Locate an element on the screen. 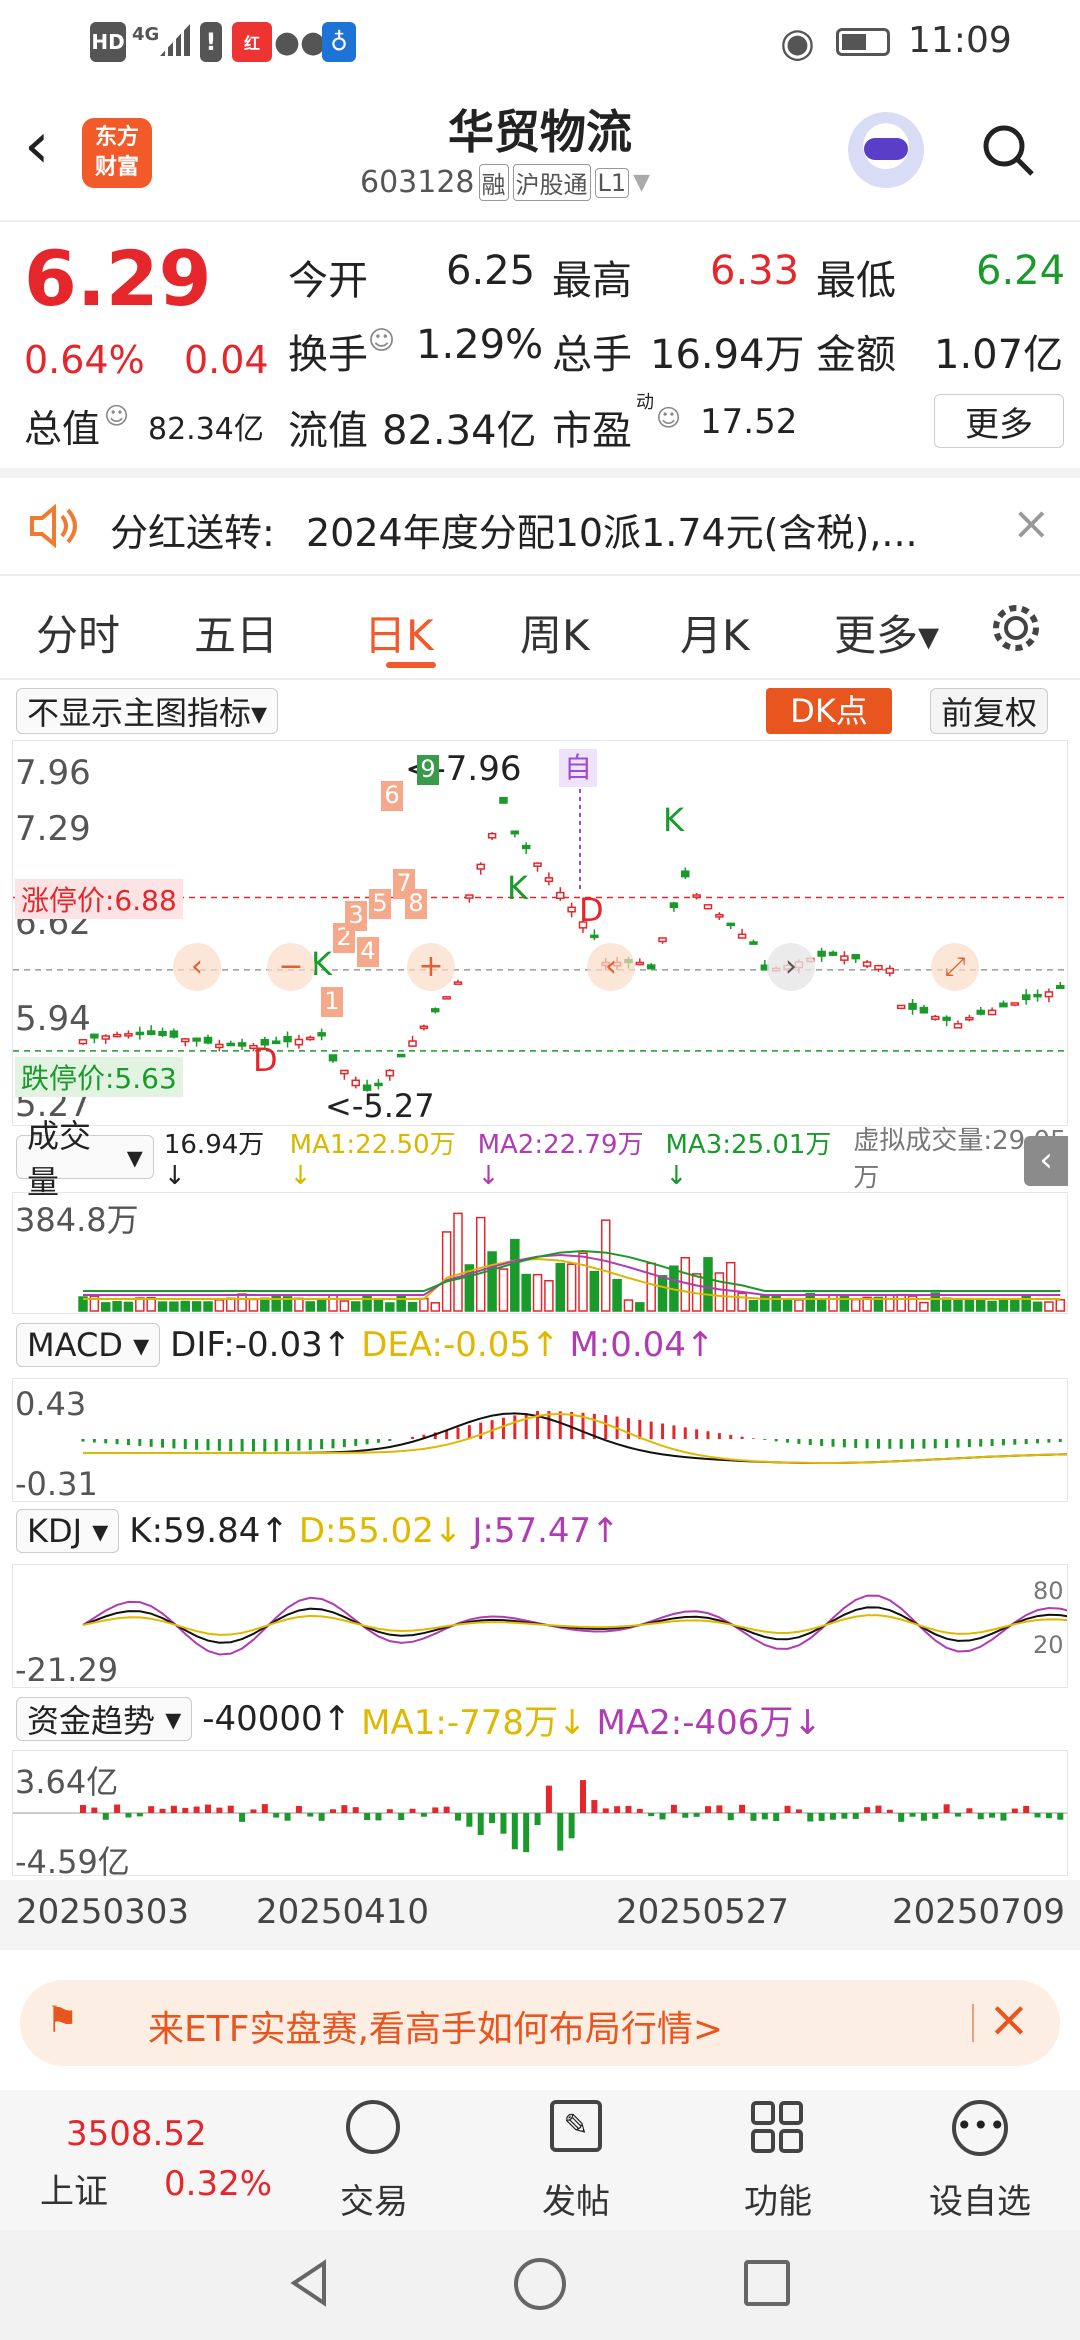 Image resolution: width=1080 pixels, height=2340 pixels. nav-functions: 功能 is located at coordinates (778, 2198).